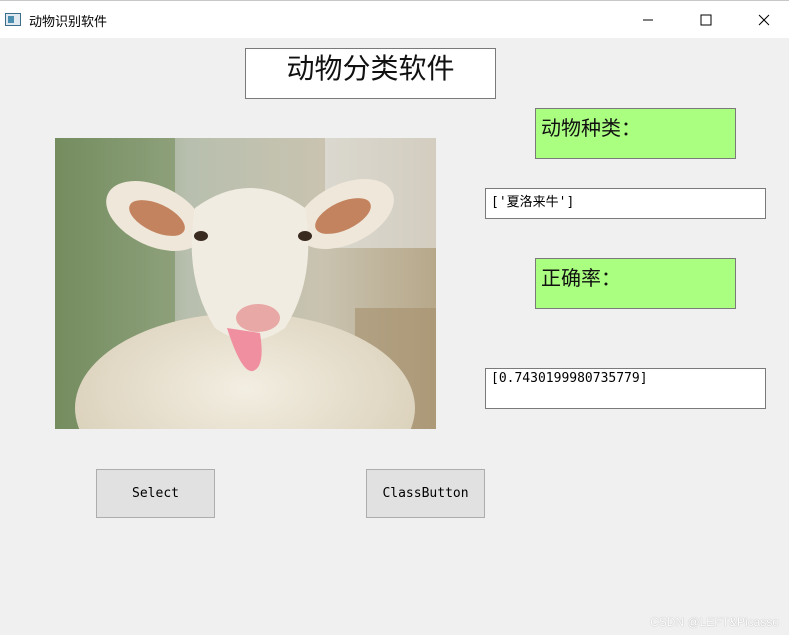 The width and height of the screenshot is (789, 635). I want to click on maximize-icon, so click(706, 19).